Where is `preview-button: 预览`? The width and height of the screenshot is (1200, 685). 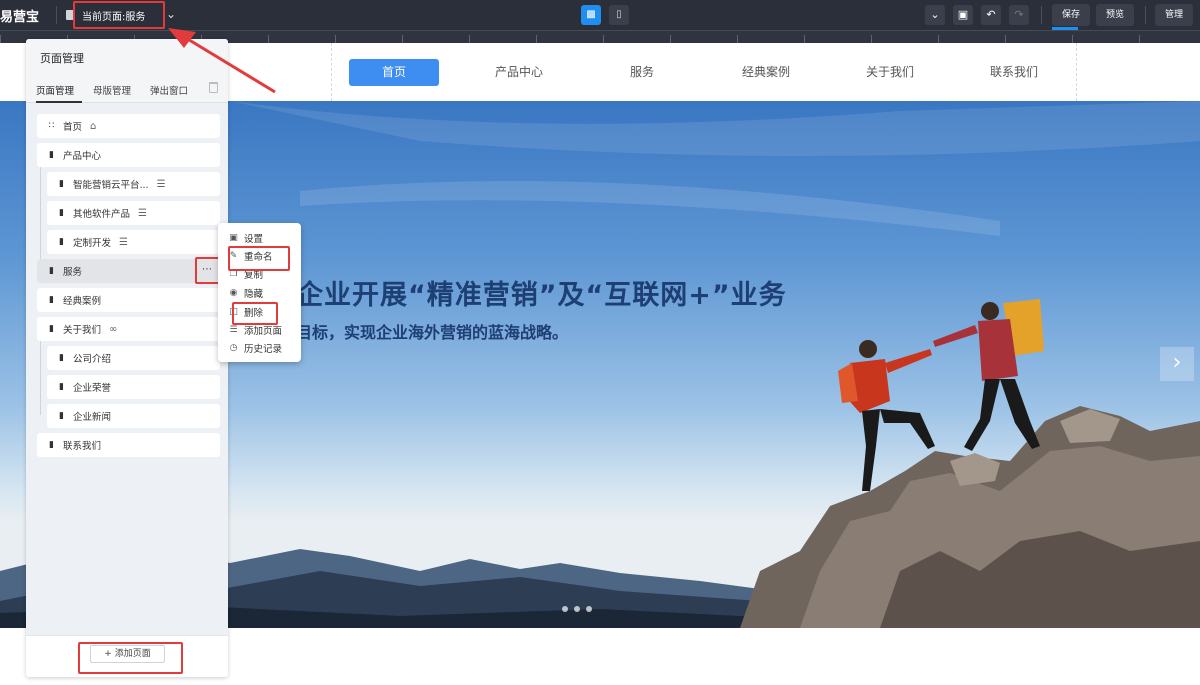
preview-button: 预览 is located at coordinates (1115, 15).